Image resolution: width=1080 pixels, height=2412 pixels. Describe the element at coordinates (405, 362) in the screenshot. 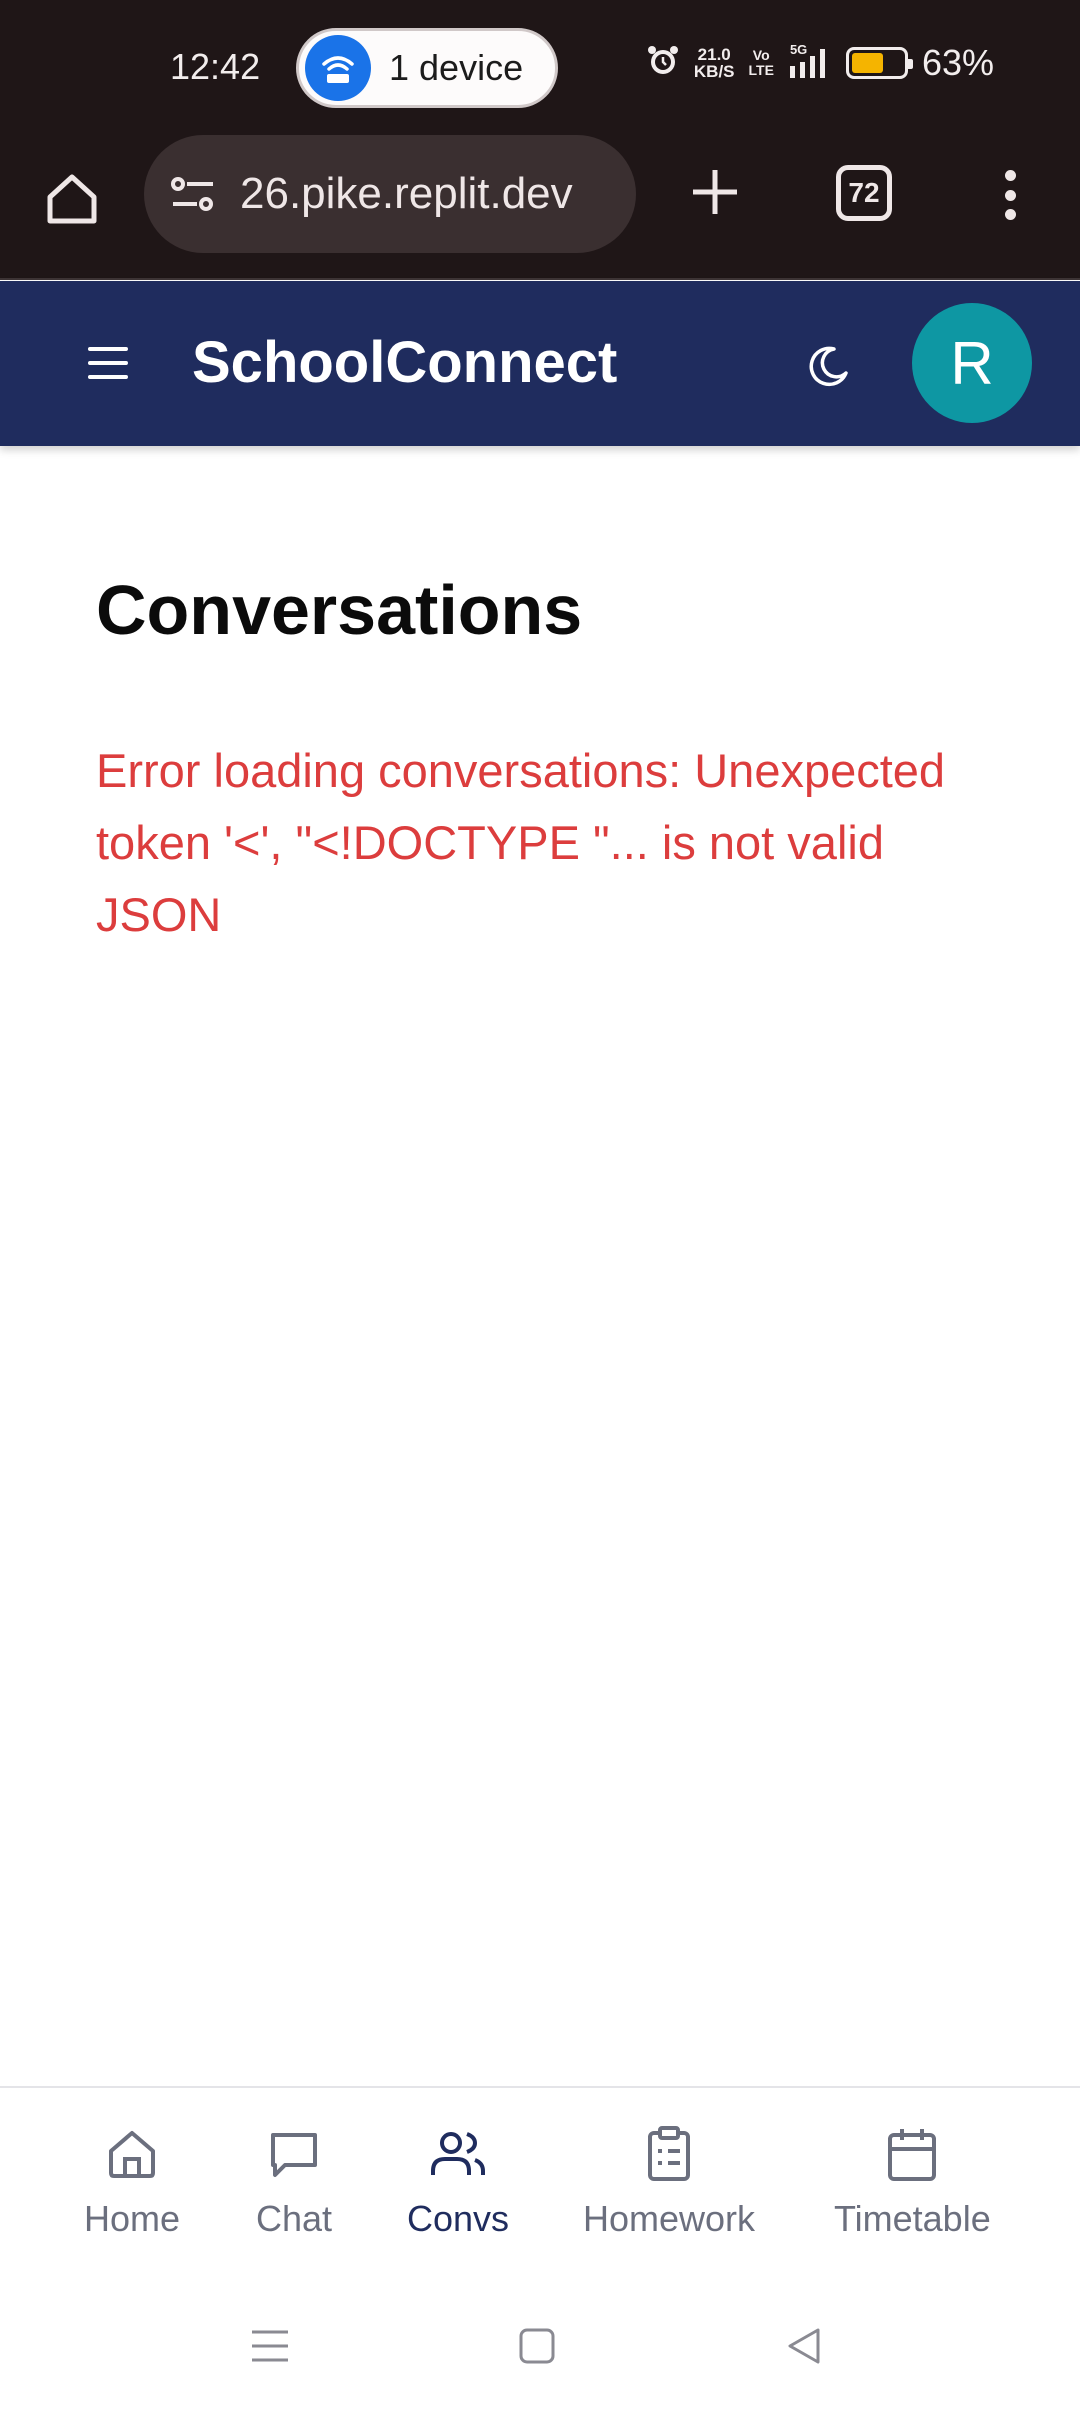

I see `app-title: SchoolConnect` at that location.